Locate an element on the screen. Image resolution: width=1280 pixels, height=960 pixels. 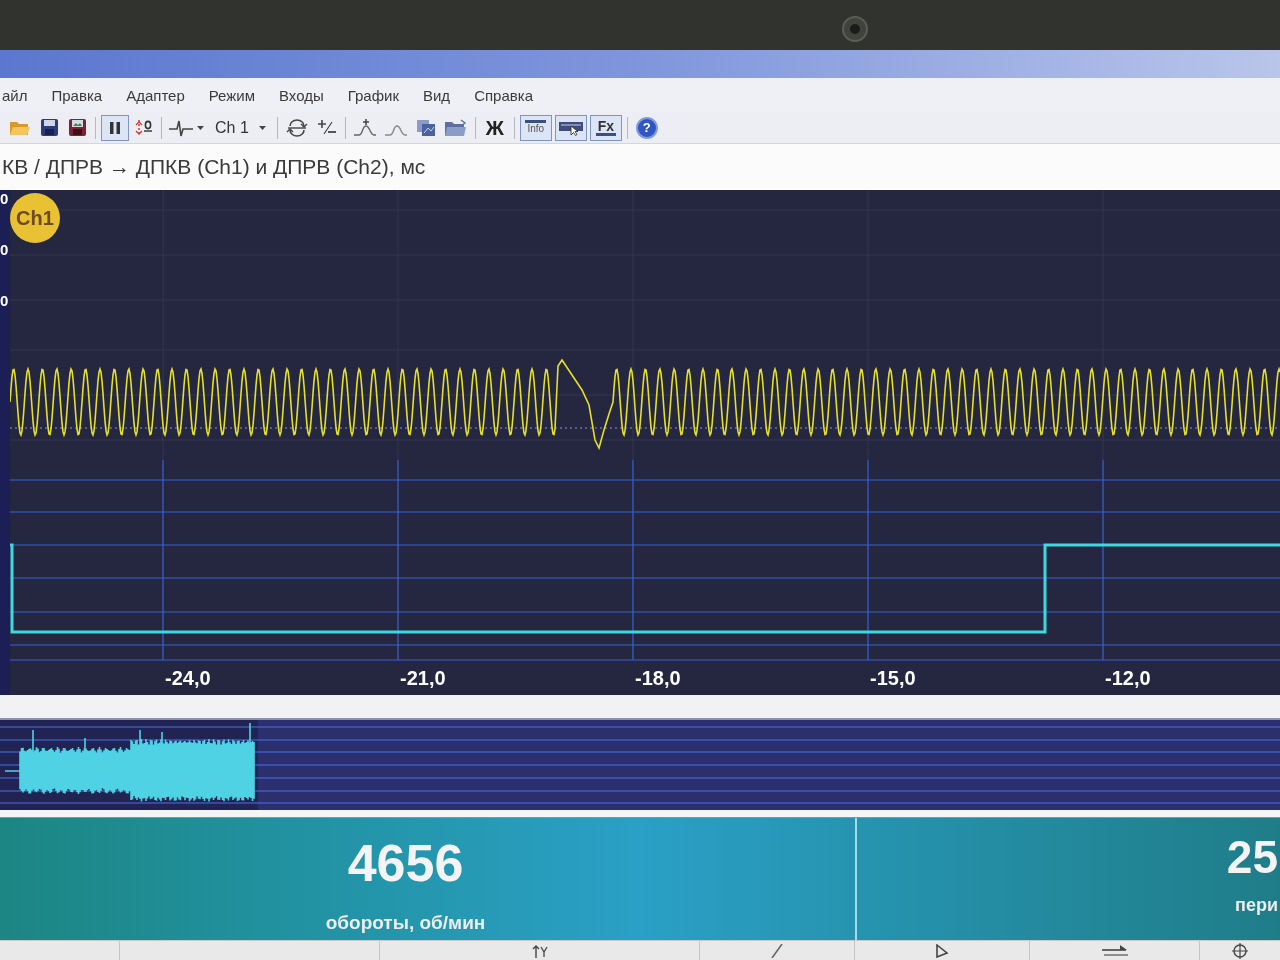
sync-icon is located at coordinates (296, 127).